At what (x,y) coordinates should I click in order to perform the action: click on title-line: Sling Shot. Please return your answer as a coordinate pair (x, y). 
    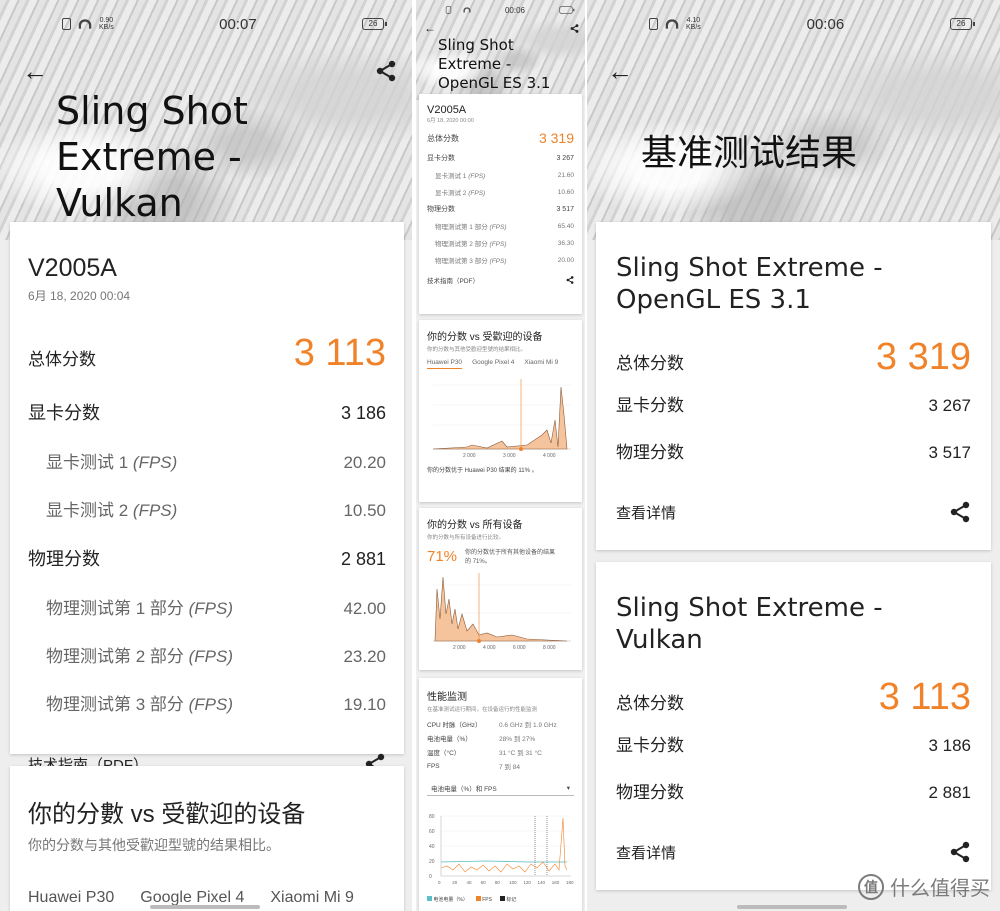
    Looking at the image, I should click on (152, 111).